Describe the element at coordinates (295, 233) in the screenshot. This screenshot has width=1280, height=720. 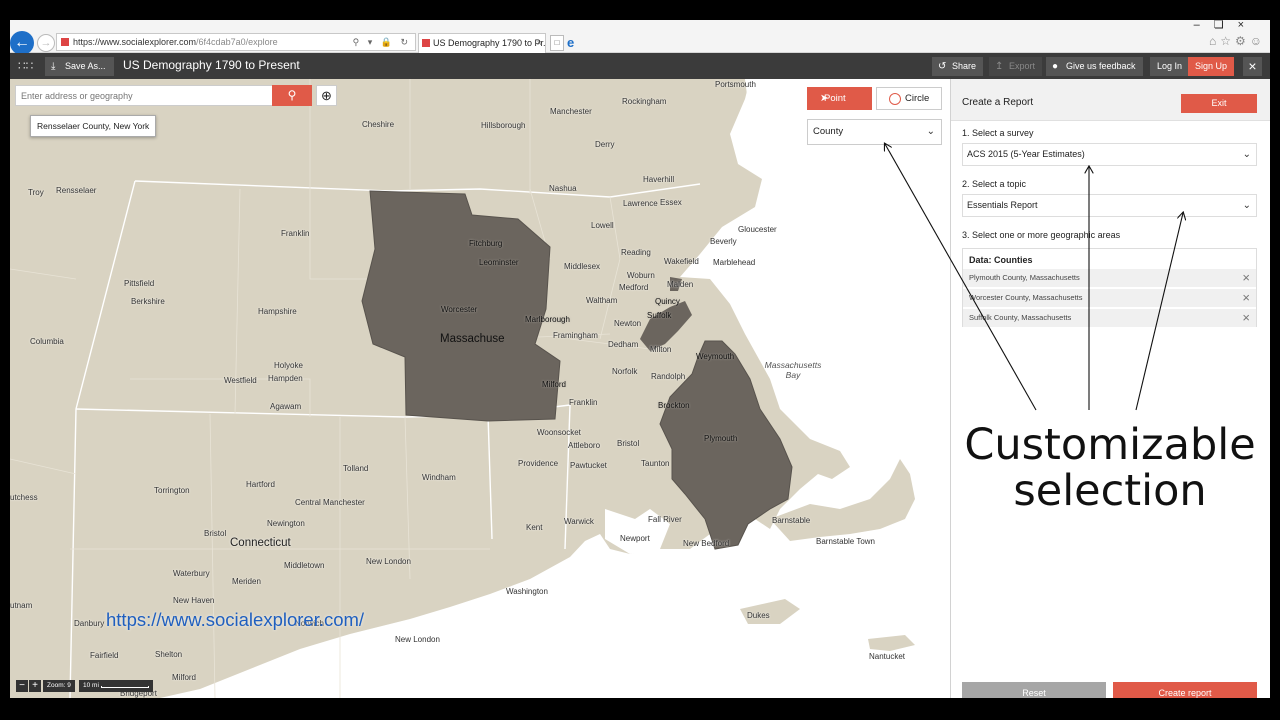
I see `place-label: Franklin` at that location.